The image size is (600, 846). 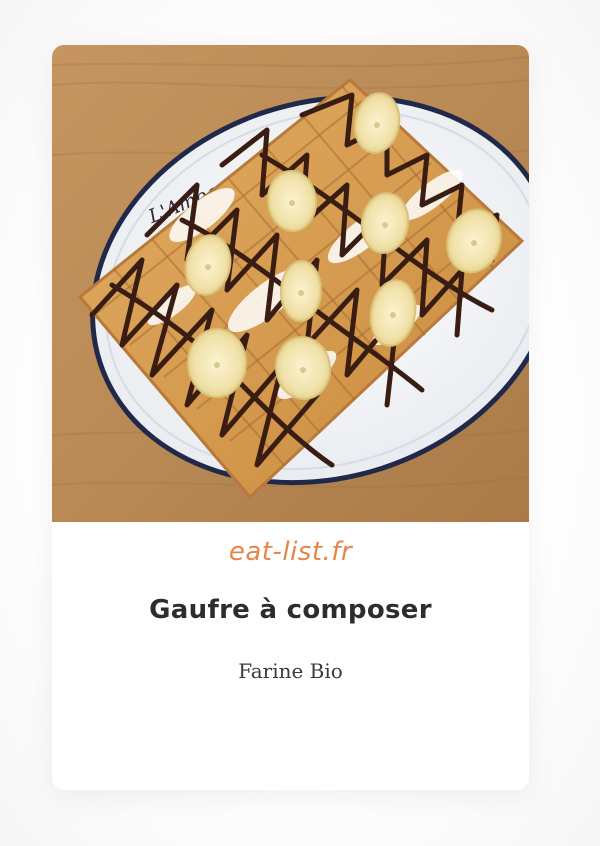 I want to click on watermark: eat-list.fr, so click(x=290, y=552).